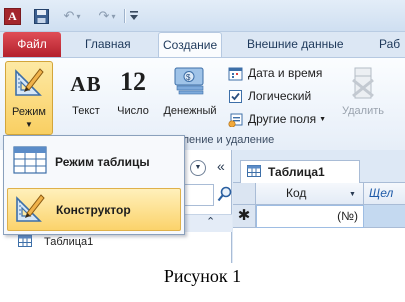 The height and width of the screenshot is (302, 405). I want to click on ribbon-tabs: Файл Главная Создание Внешние данные Раб, so click(202, 45).